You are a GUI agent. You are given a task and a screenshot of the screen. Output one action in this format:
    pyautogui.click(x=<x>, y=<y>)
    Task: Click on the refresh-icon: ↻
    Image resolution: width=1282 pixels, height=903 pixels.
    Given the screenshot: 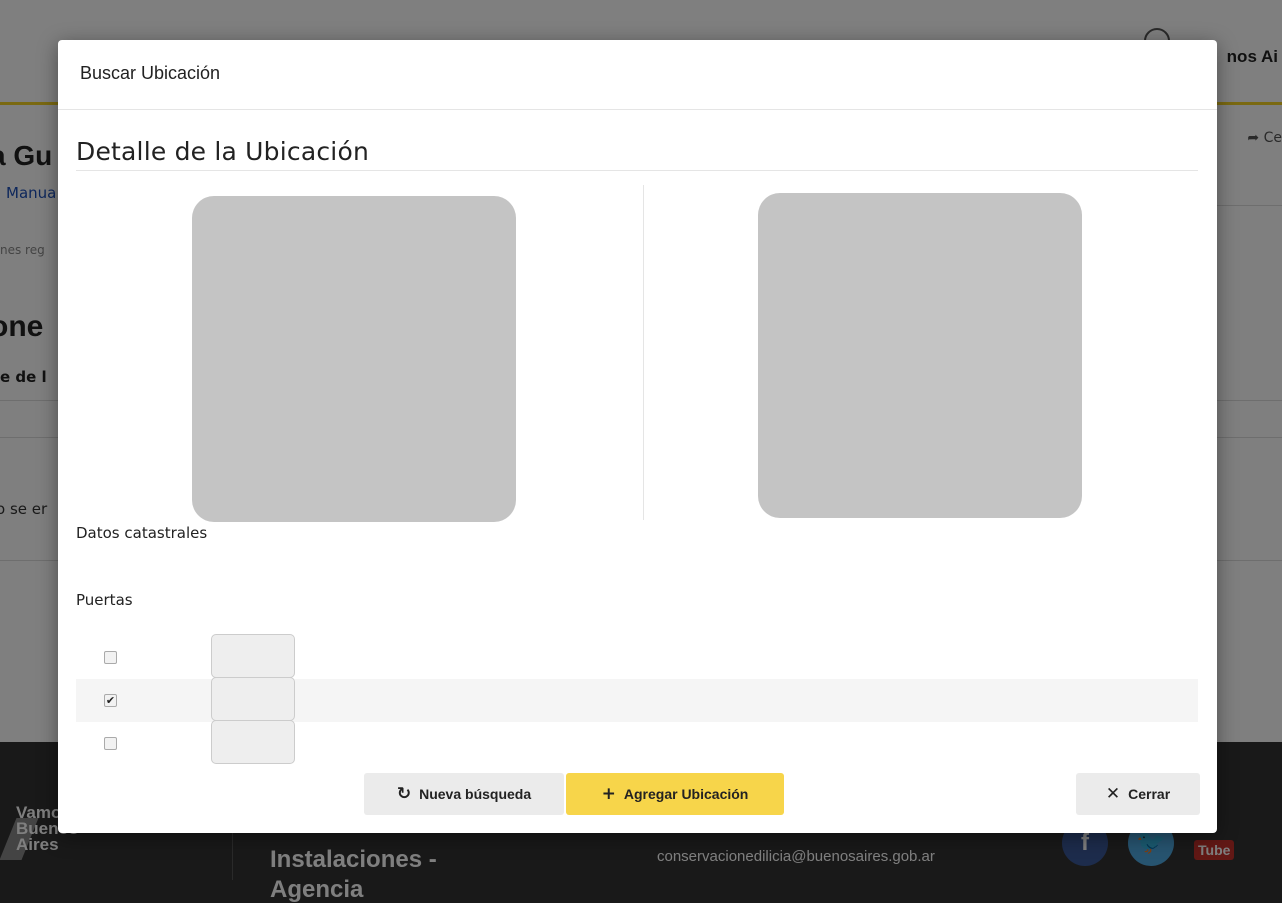 What is the action you would take?
    pyautogui.click(x=404, y=794)
    